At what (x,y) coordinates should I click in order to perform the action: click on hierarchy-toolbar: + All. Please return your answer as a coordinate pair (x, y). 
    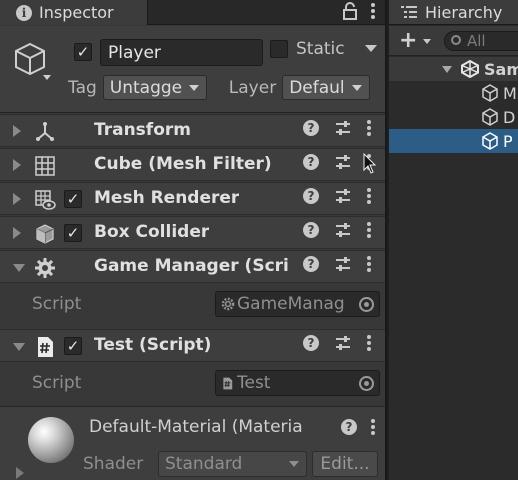
    Looking at the image, I should click on (453, 41).